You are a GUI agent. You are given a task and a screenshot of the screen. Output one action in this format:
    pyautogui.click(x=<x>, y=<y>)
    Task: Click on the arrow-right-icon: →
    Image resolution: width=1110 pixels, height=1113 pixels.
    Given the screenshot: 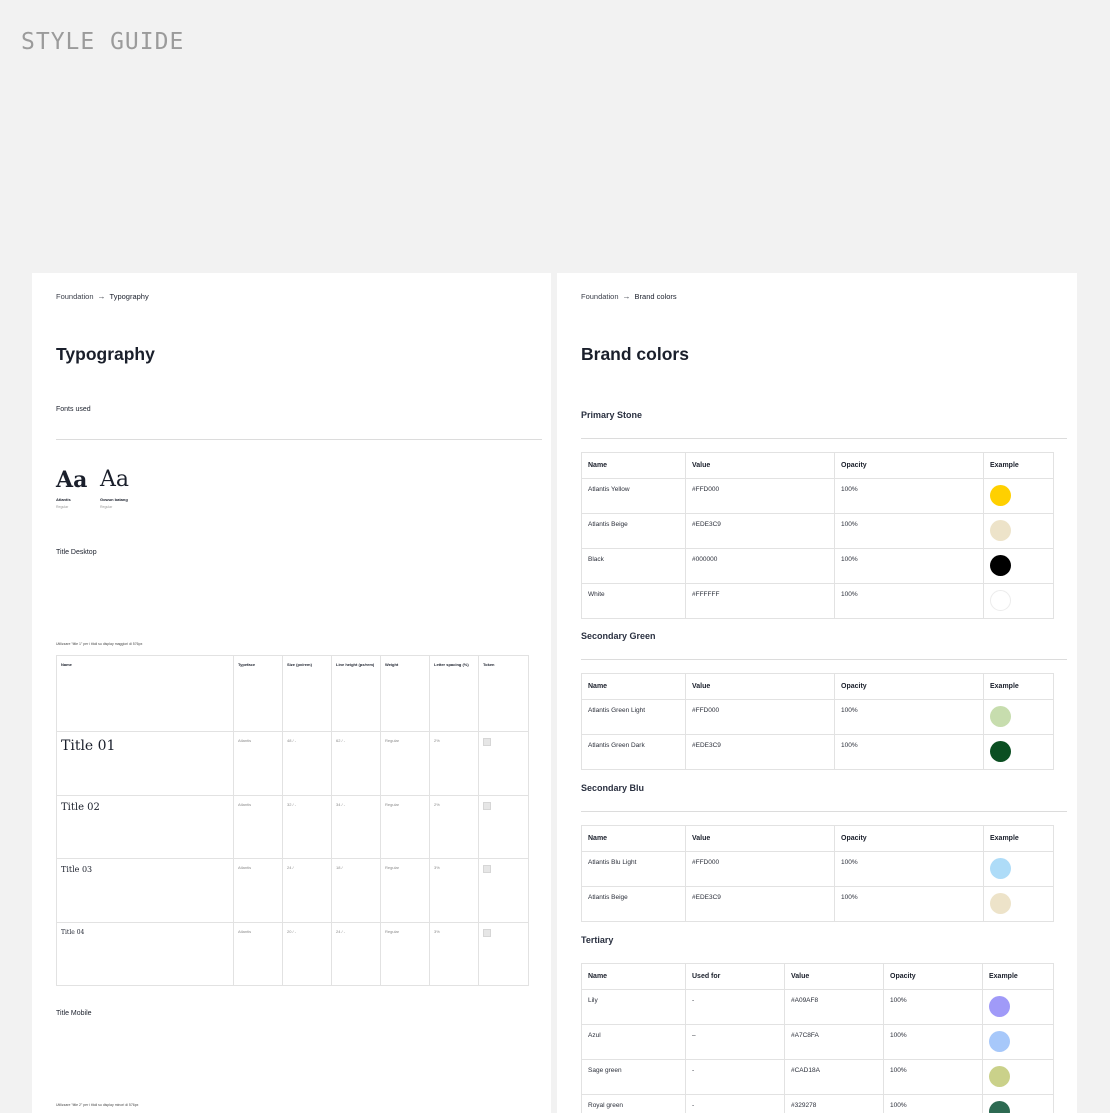 What is the action you would take?
    pyautogui.click(x=101, y=296)
    